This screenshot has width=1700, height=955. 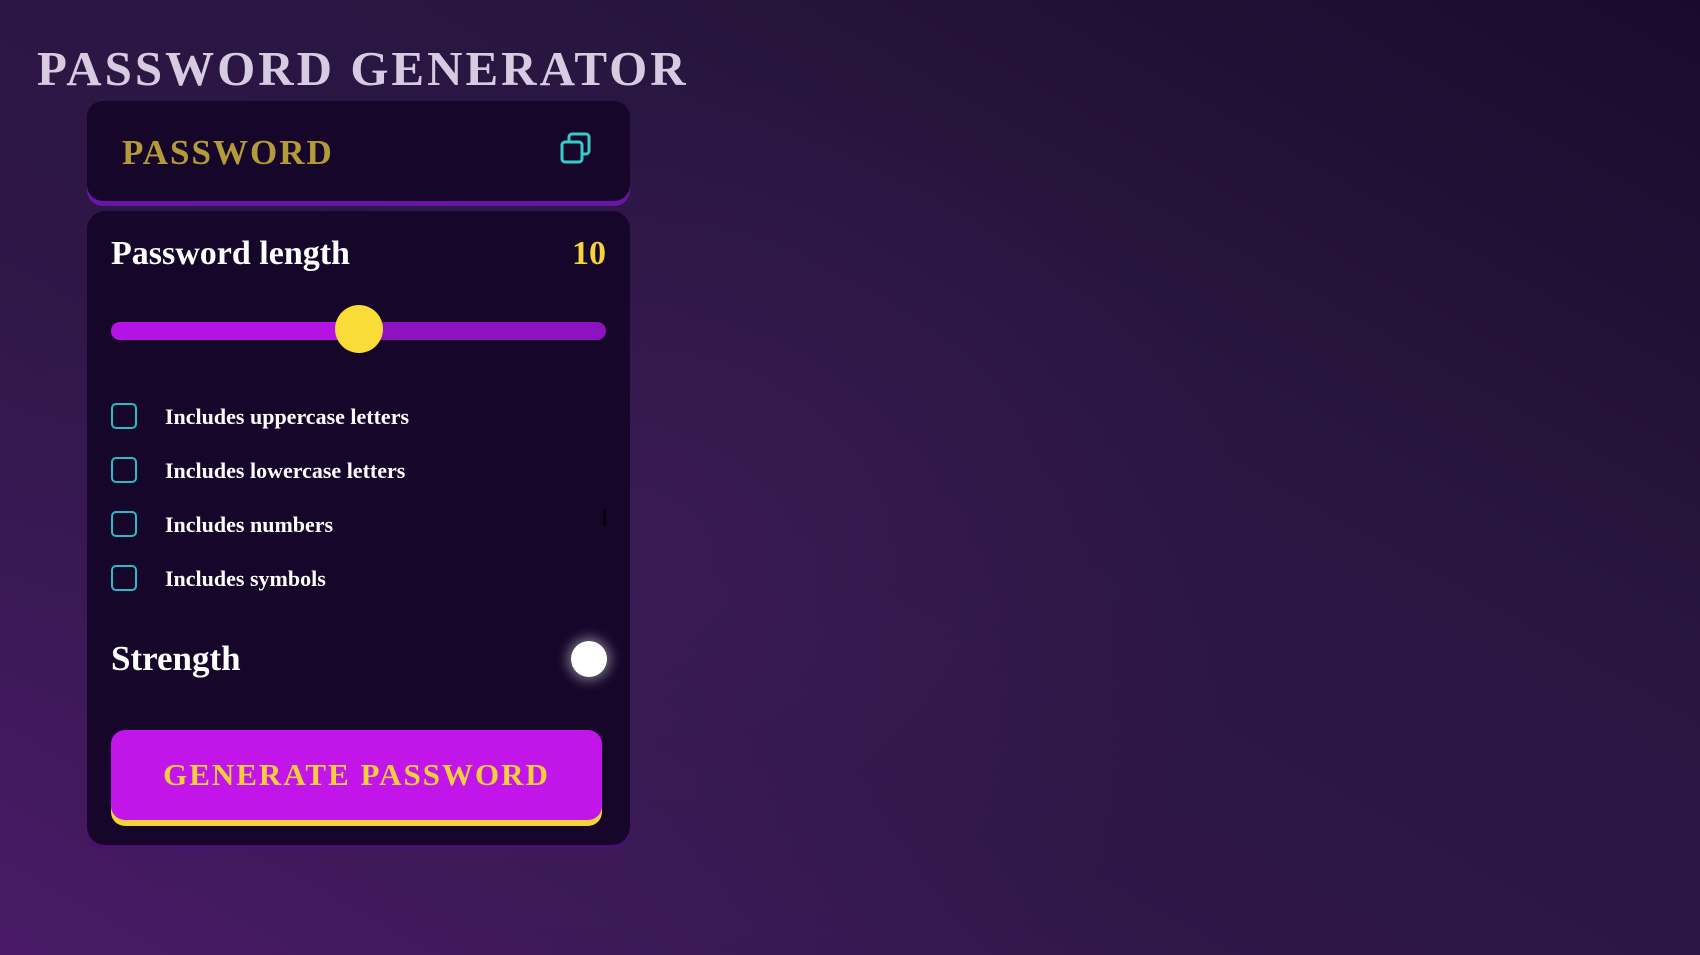 I want to click on side-marker, so click(x=604, y=517).